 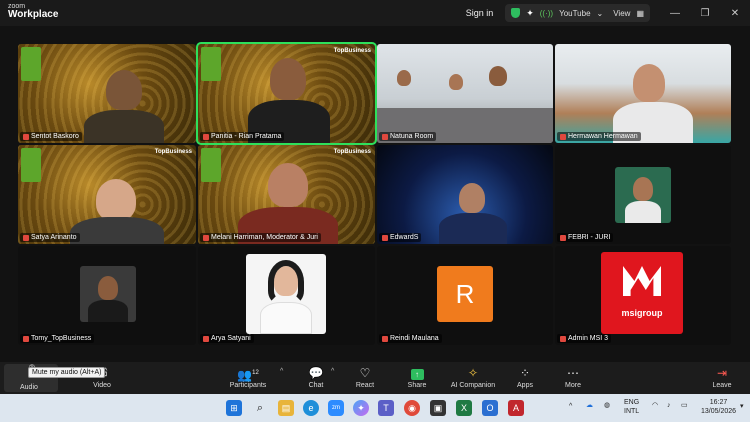 I want to click on sign-in-link: Sign in, so click(x=480, y=13).